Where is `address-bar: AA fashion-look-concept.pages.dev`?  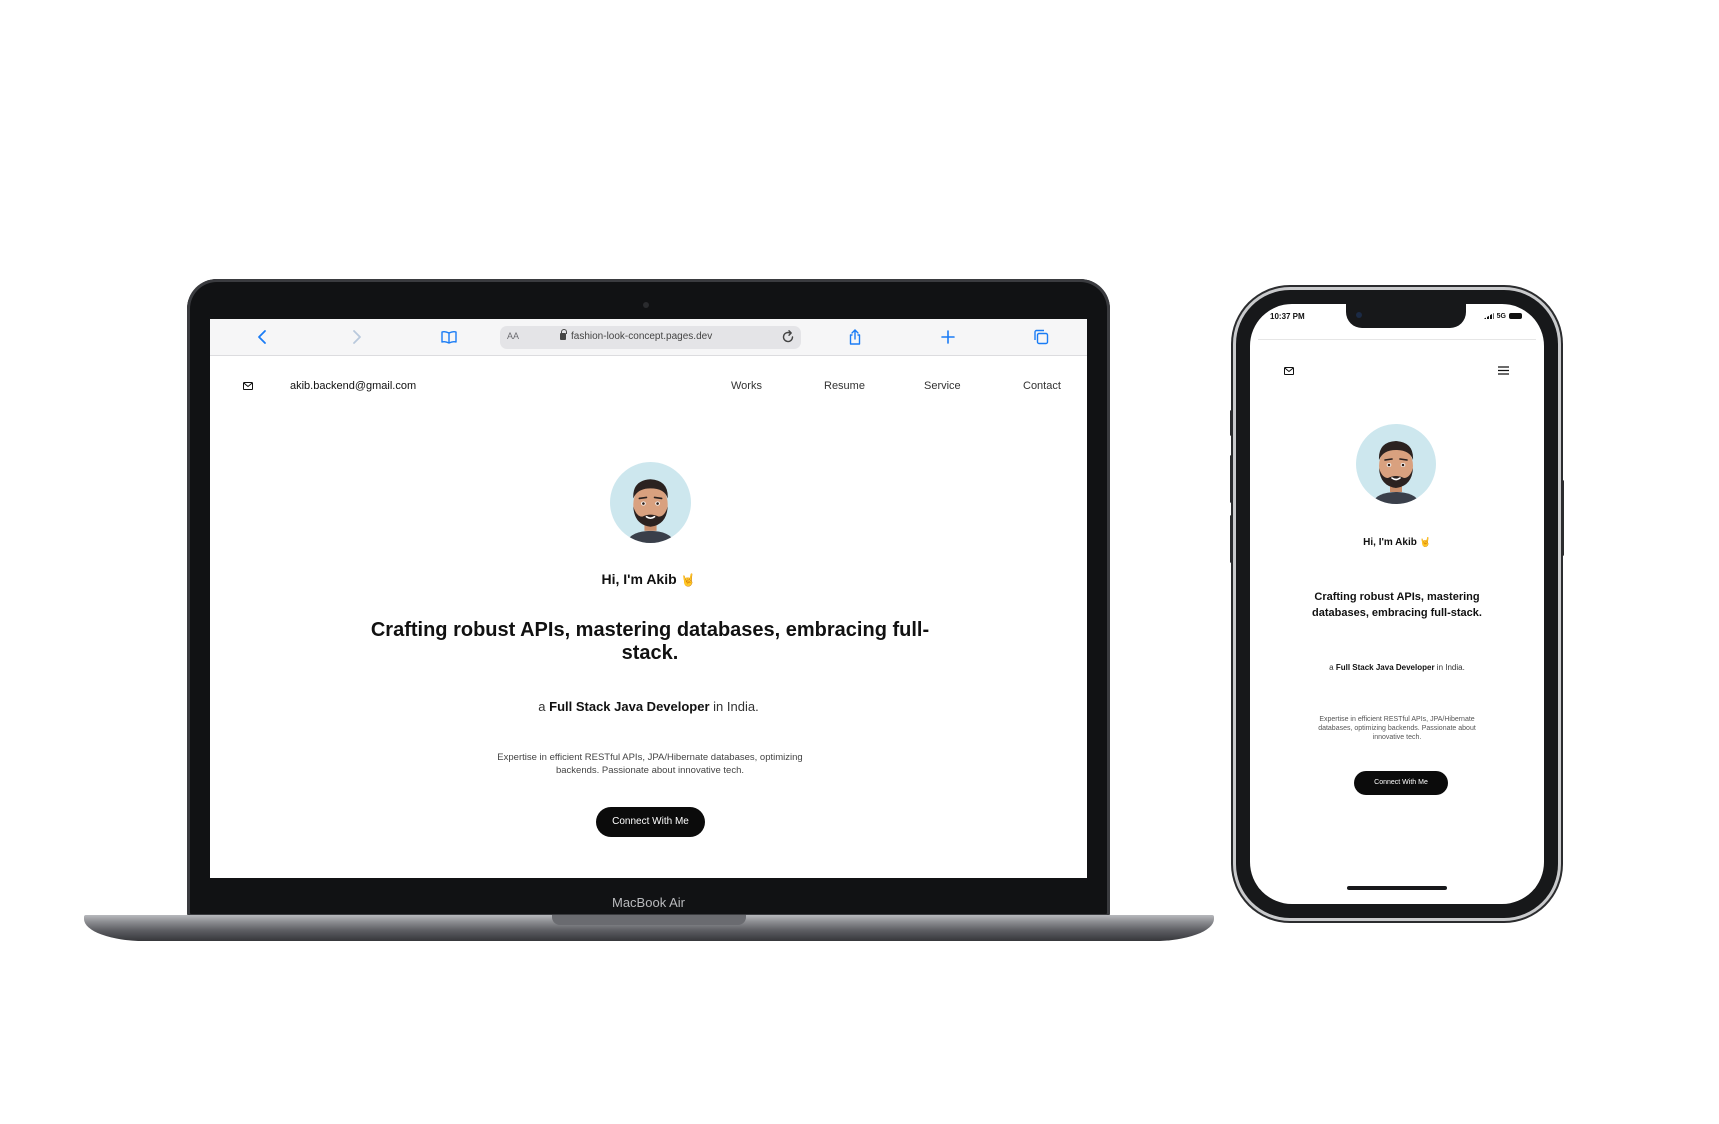
address-bar: AA fashion-look-concept.pages.dev is located at coordinates (650, 337).